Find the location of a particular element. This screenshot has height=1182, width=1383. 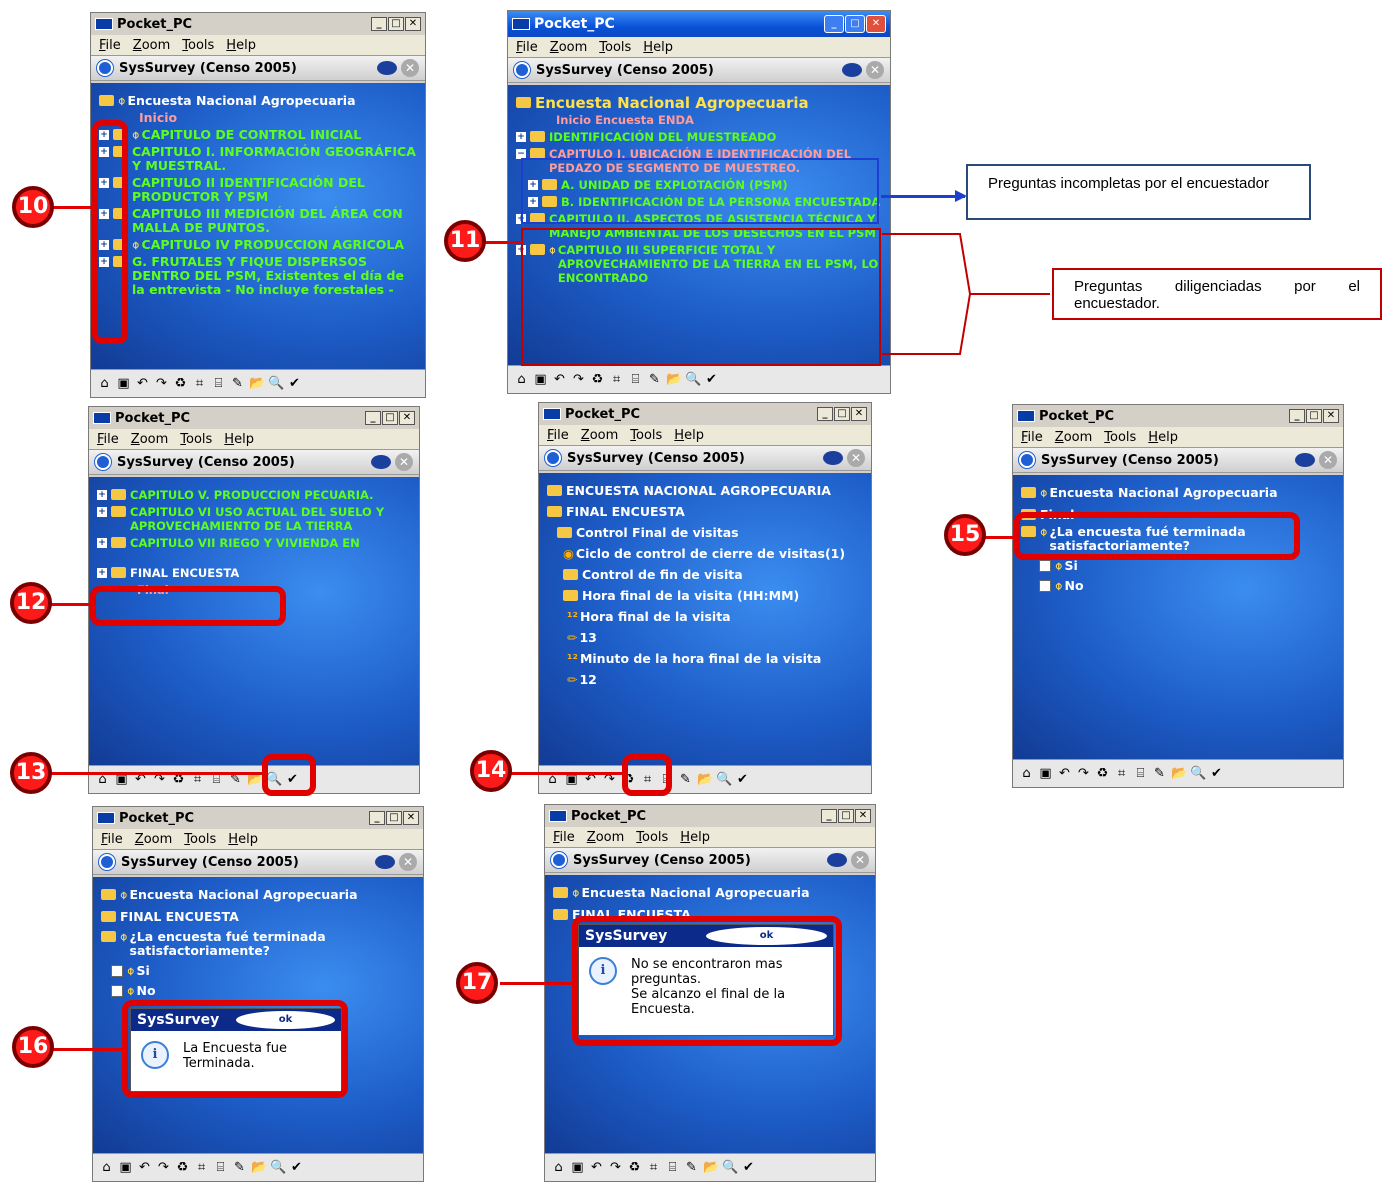

tree-item: ✏ 12 is located at coordinates (705, 680).